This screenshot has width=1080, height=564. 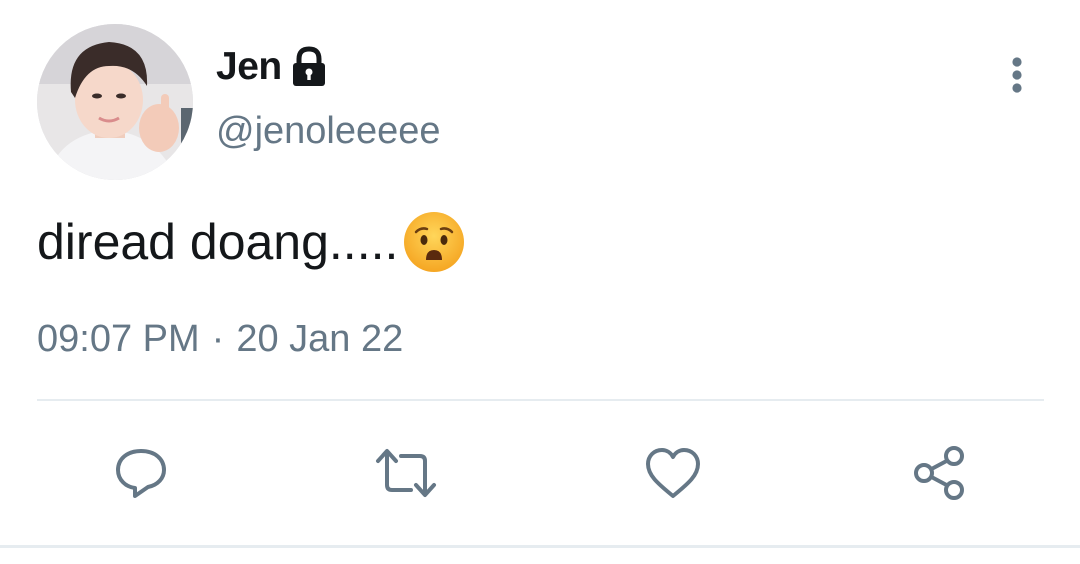 I want to click on anguished-face-icon, so click(x=434, y=242).